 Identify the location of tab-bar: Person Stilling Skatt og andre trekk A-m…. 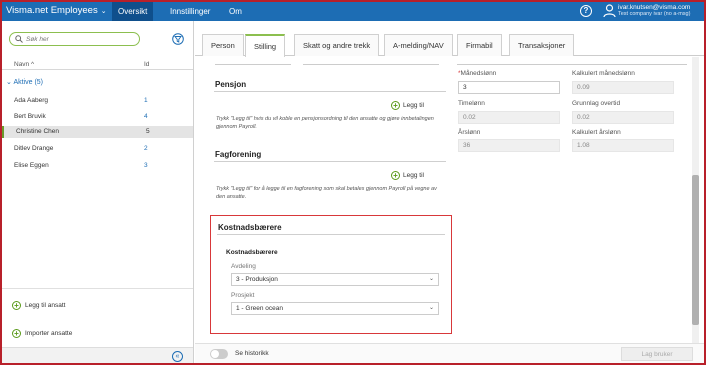
(449, 43).